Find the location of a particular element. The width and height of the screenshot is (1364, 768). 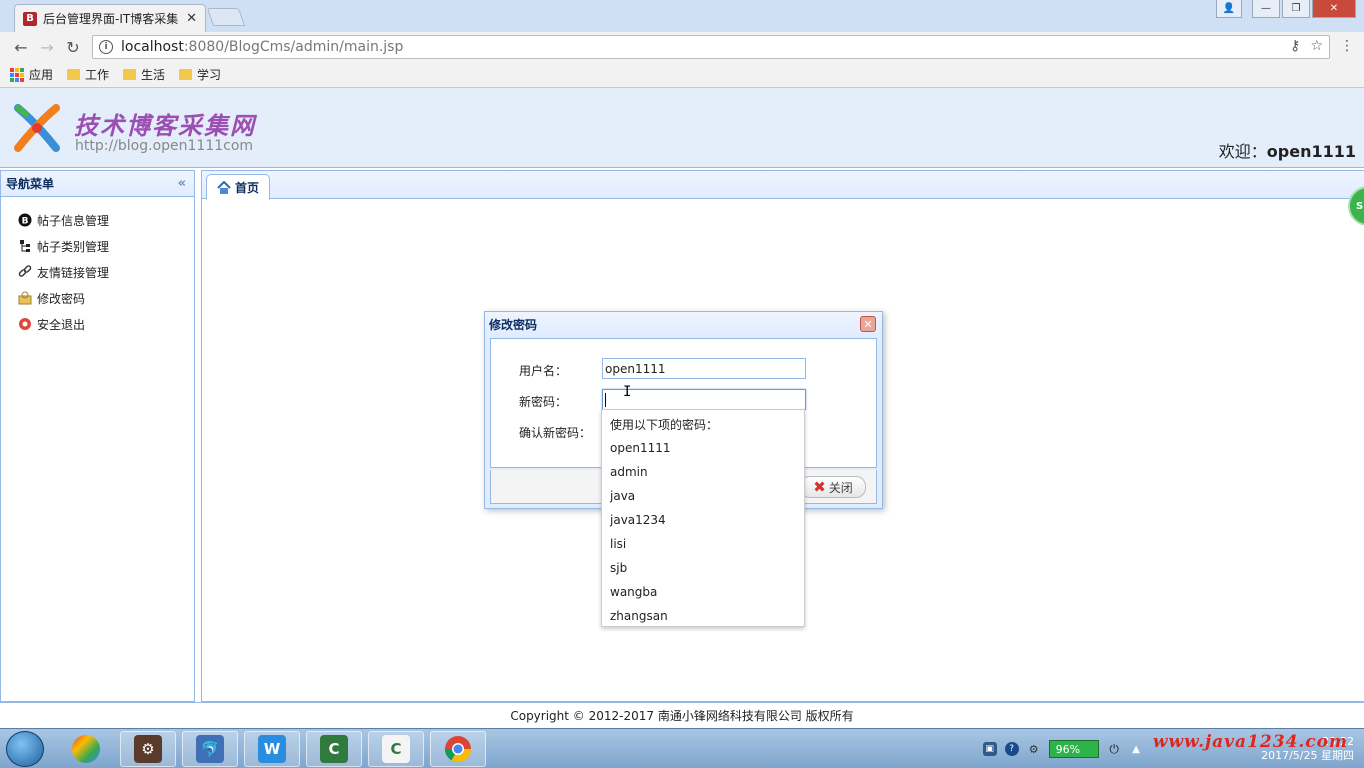

autocomplete-item: java1234 is located at coordinates (703, 520).